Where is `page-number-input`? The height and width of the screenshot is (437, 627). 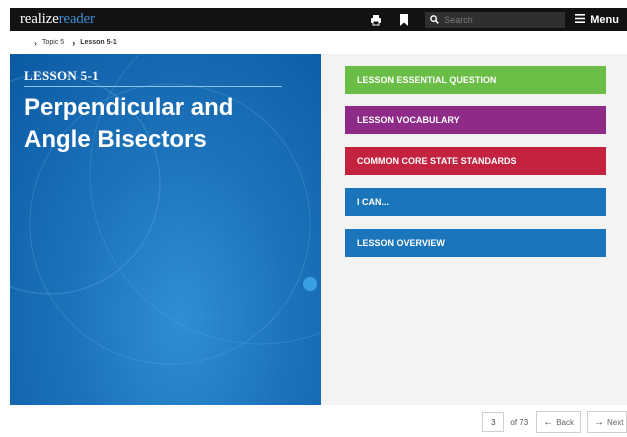 page-number-input is located at coordinates (493, 422).